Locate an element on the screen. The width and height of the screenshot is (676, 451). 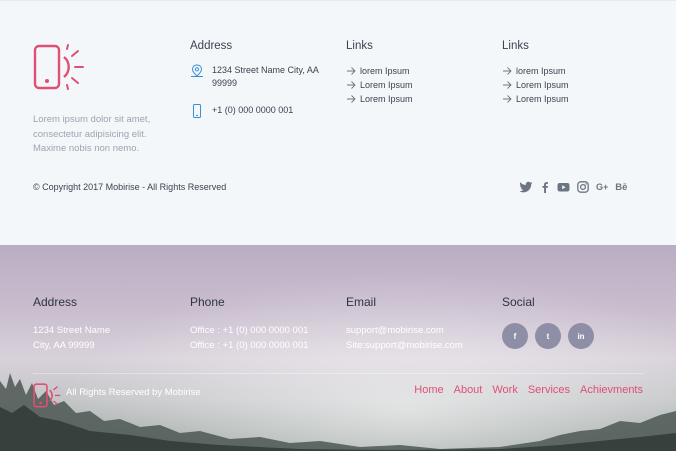
address-row: 1234 Street Name City, AA 99999 is located at coordinates (262, 77).